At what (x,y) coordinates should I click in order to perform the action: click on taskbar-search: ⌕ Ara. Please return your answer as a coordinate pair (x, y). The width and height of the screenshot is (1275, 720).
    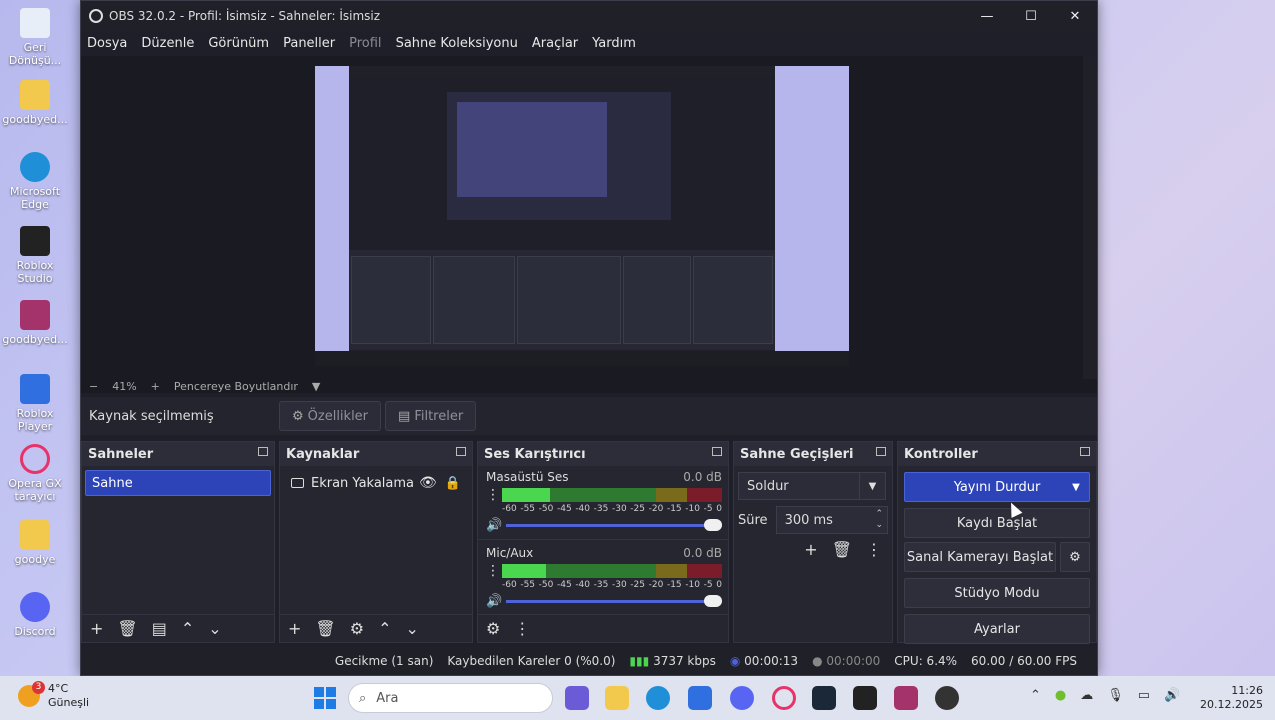
    Looking at the image, I should click on (450, 698).